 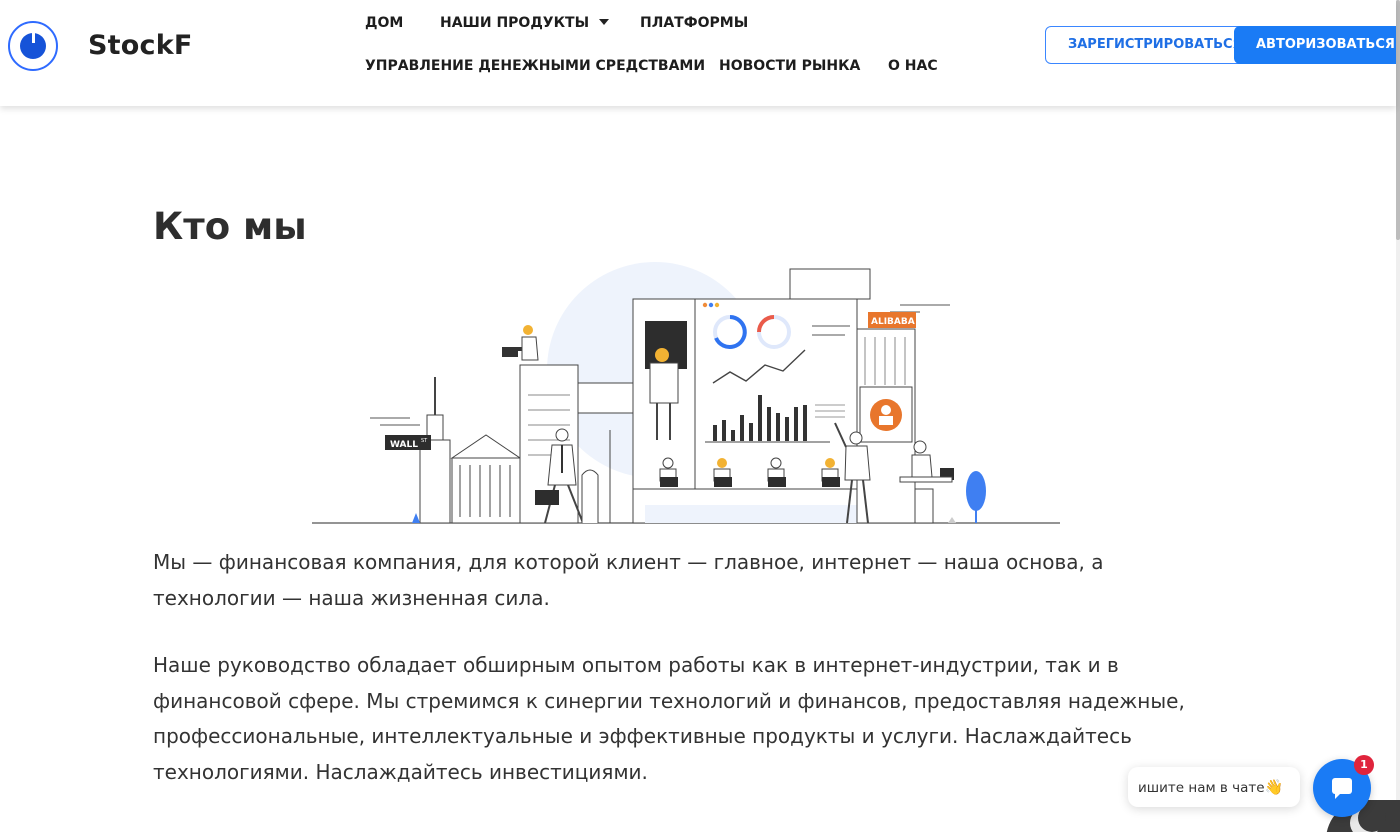 What do you see at coordinates (913, 66) in the screenshot?
I see `nav-about: О НАС` at bounding box center [913, 66].